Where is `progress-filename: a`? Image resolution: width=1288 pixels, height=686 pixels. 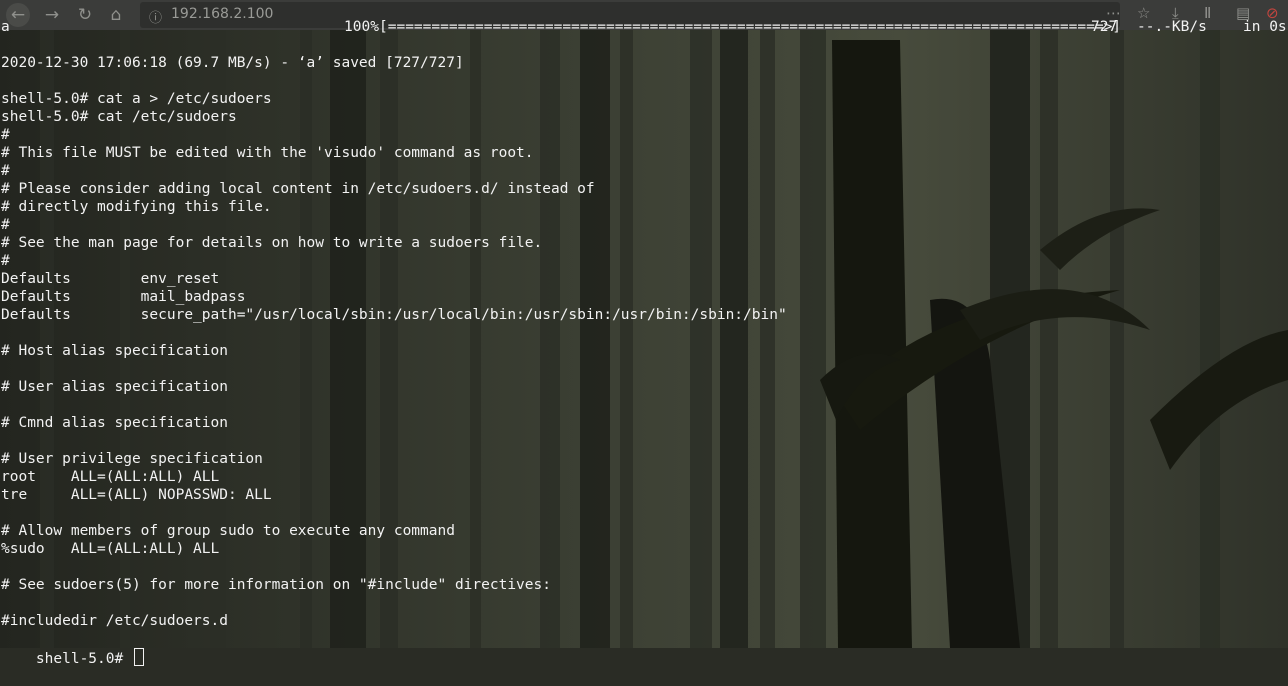
progress-filename: a is located at coordinates (5, 27).